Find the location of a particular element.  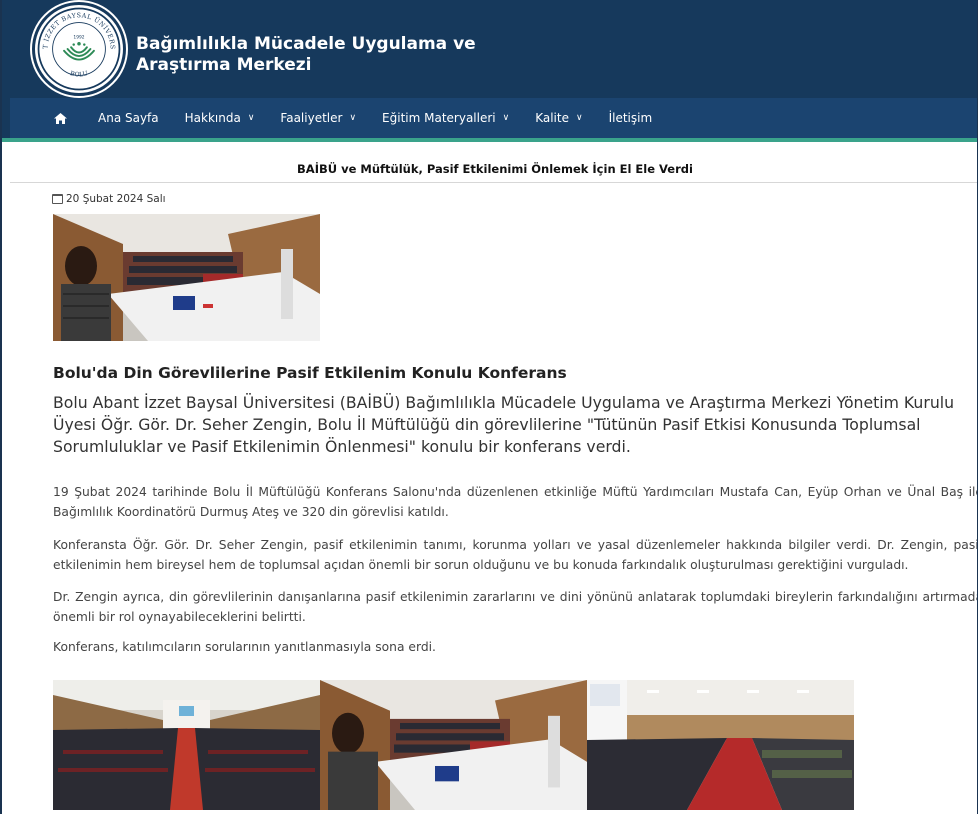

site-title-line-2: Araştırma Merkezi is located at coordinates (224, 65).